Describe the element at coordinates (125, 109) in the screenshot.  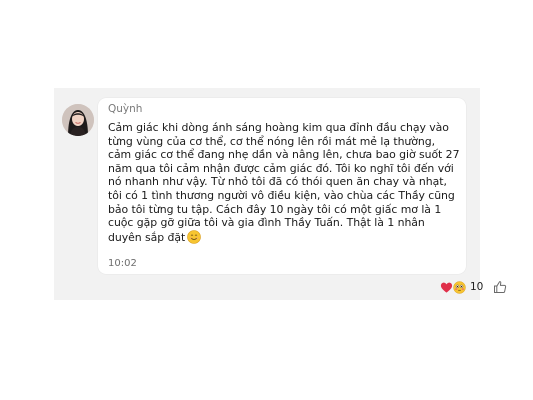
I see `sender-name: Quỳnh` at that location.